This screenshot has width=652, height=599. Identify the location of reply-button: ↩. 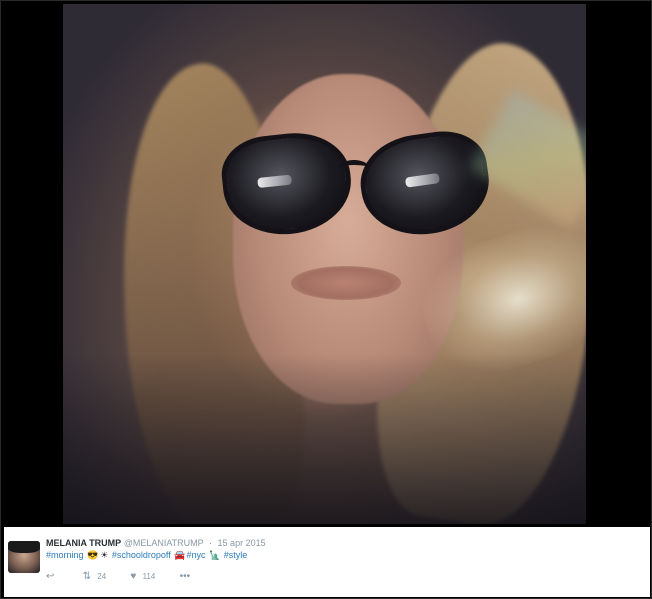
(52, 576).